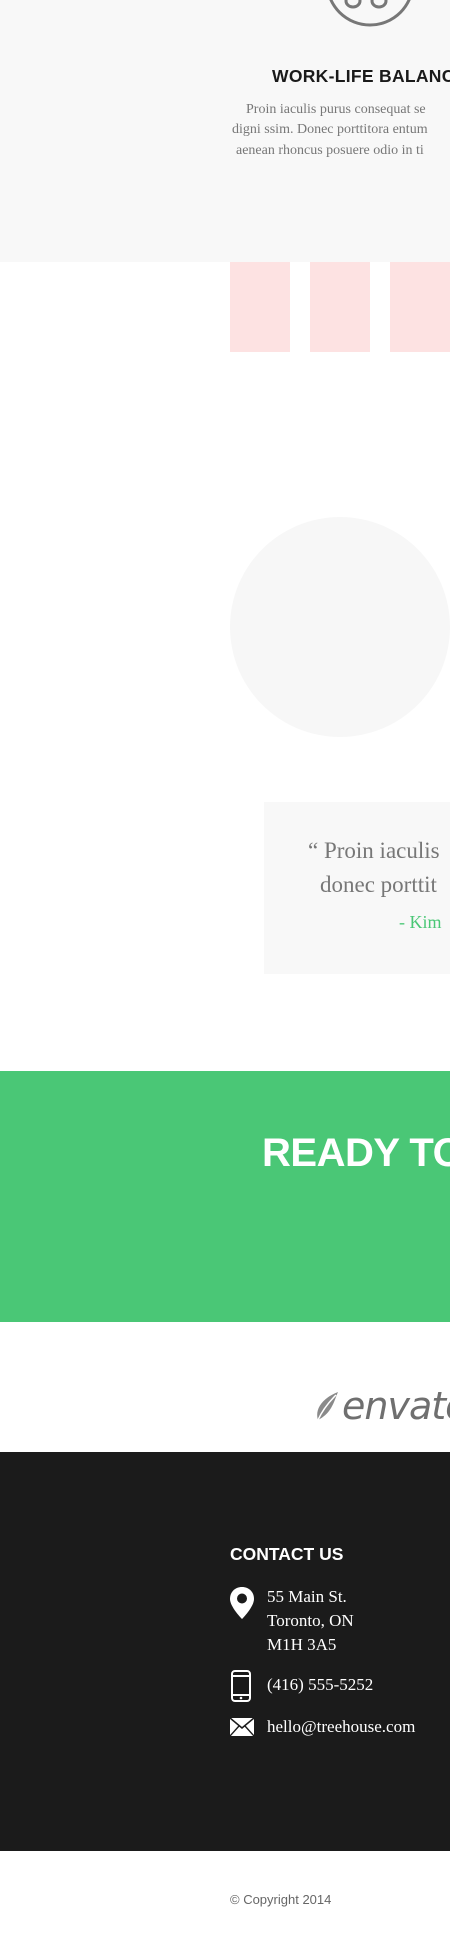 The height and width of the screenshot is (1952, 450). I want to click on envato-leaf-icon, so click(327, 1406).